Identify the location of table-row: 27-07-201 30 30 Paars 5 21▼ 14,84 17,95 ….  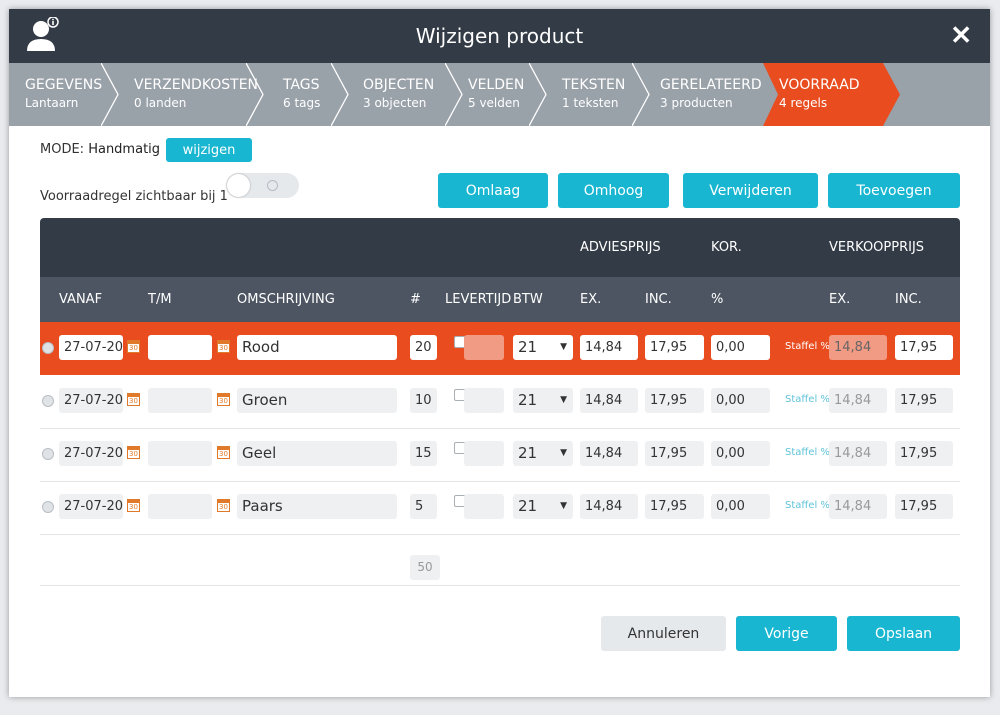
(500, 508).